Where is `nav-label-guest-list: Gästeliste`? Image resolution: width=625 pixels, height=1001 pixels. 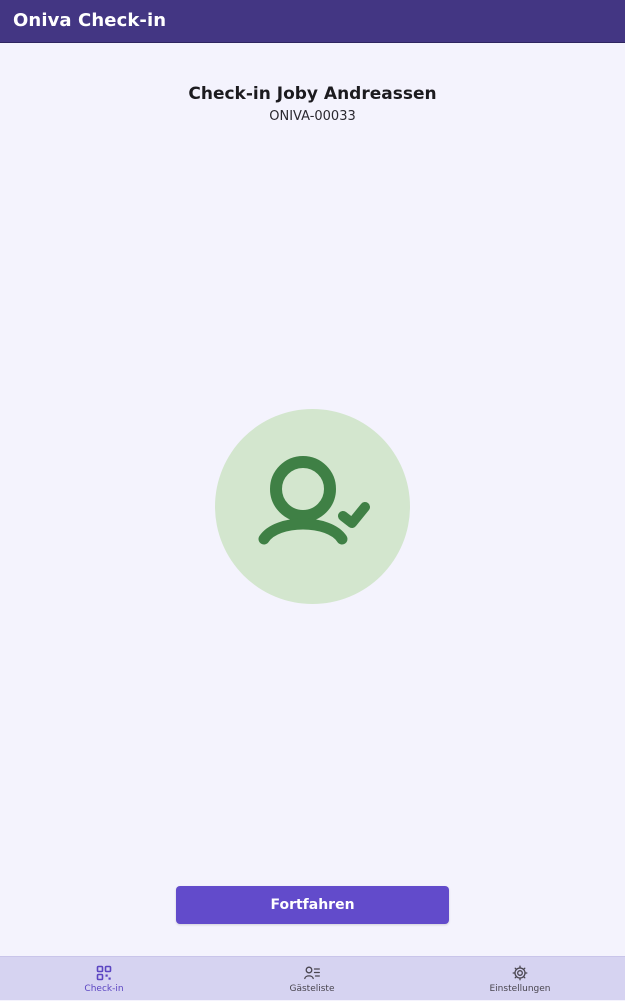
nav-label-guest-list: Gästeliste is located at coordinates (312, 989).